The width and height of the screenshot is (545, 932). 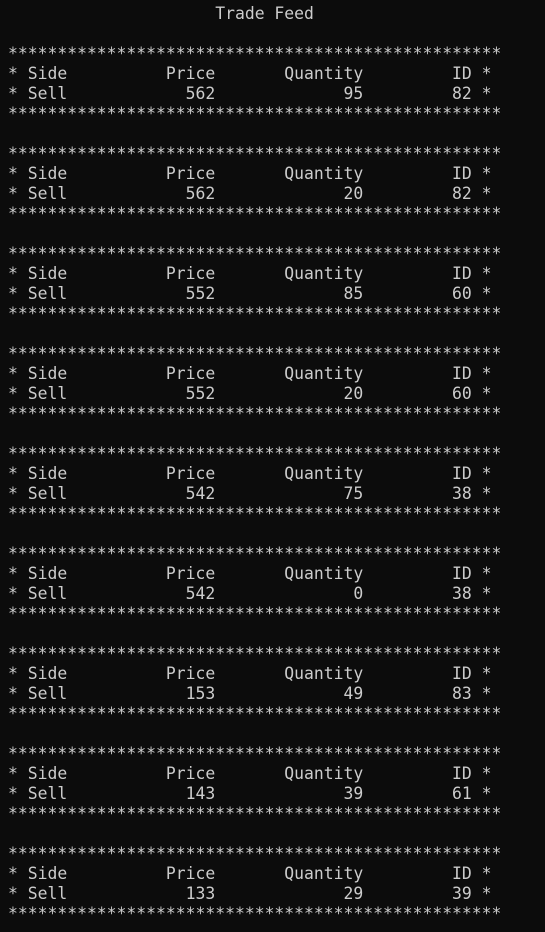 What do you see at coordinates (250, 93) in the screenshot?
I see `trade-row: * Sell 562 95 82 *` at bounding box center [250, 93].